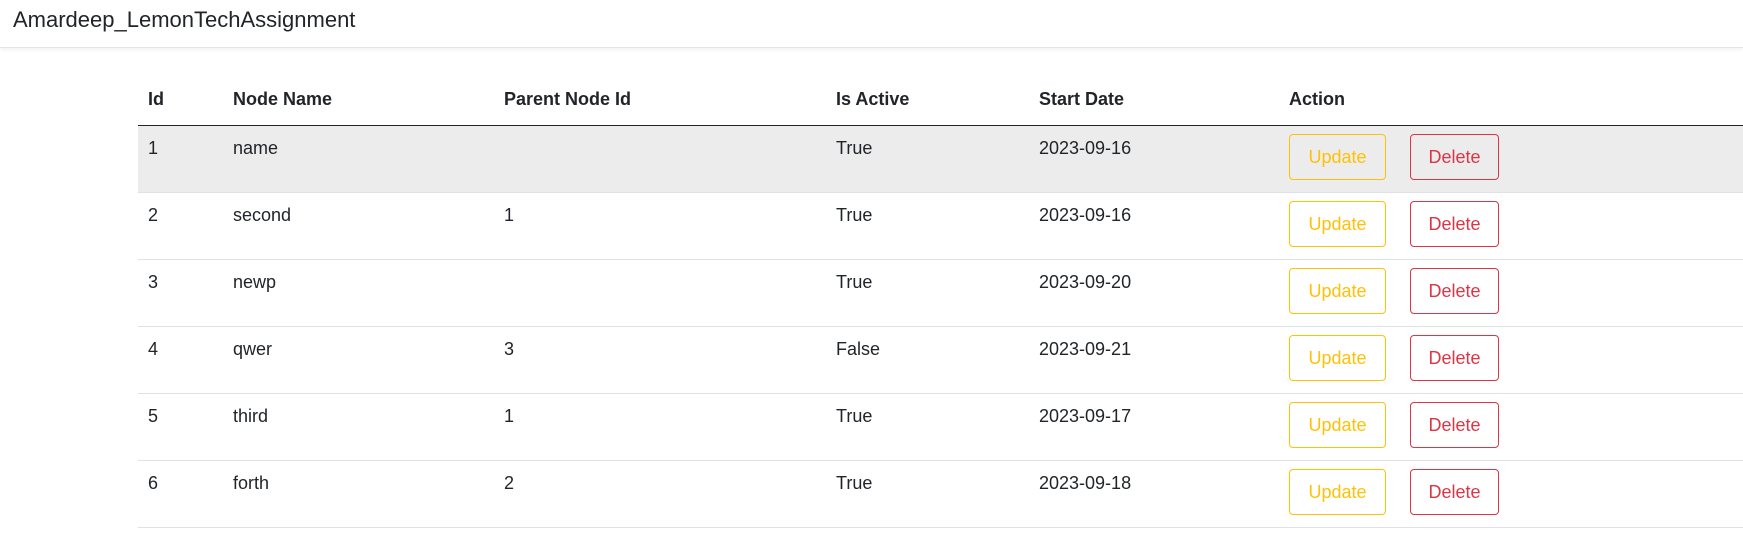 This screenshot has height=537, width=1743. Describe the element at coordinates (1154, 293) in the screenshot. I see `cell-start-date: 2023-09-20` at that location.